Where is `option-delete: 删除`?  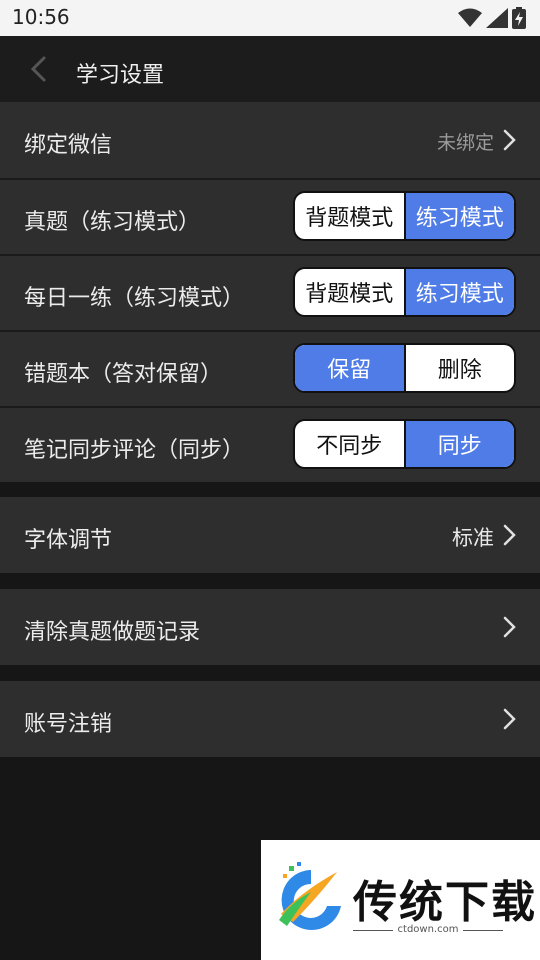
option-delete: 删除 is located at coordinates (459, 368).